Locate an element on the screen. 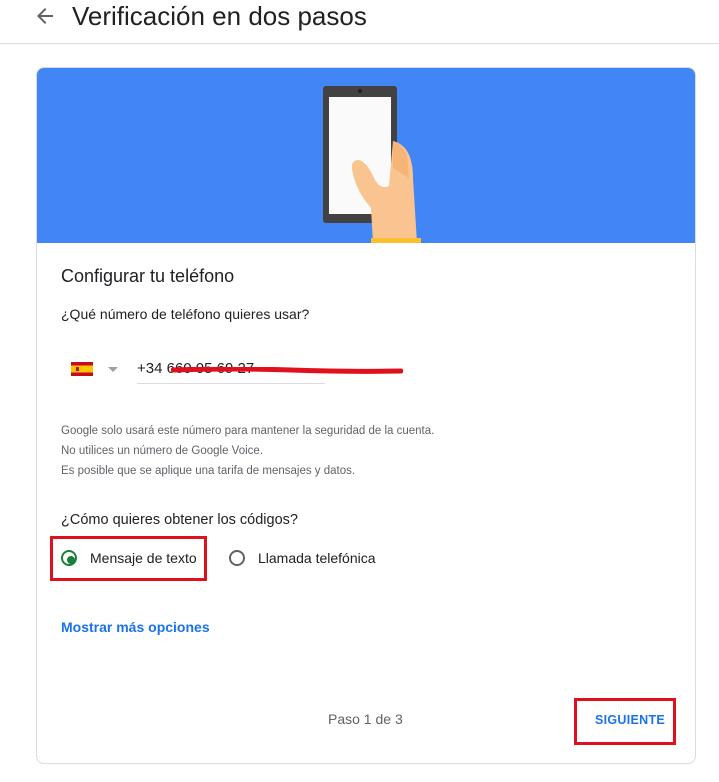 This screenshot has width=719, height=782. radio-label: Llamada telefónica is located at coordinates (317, 558).